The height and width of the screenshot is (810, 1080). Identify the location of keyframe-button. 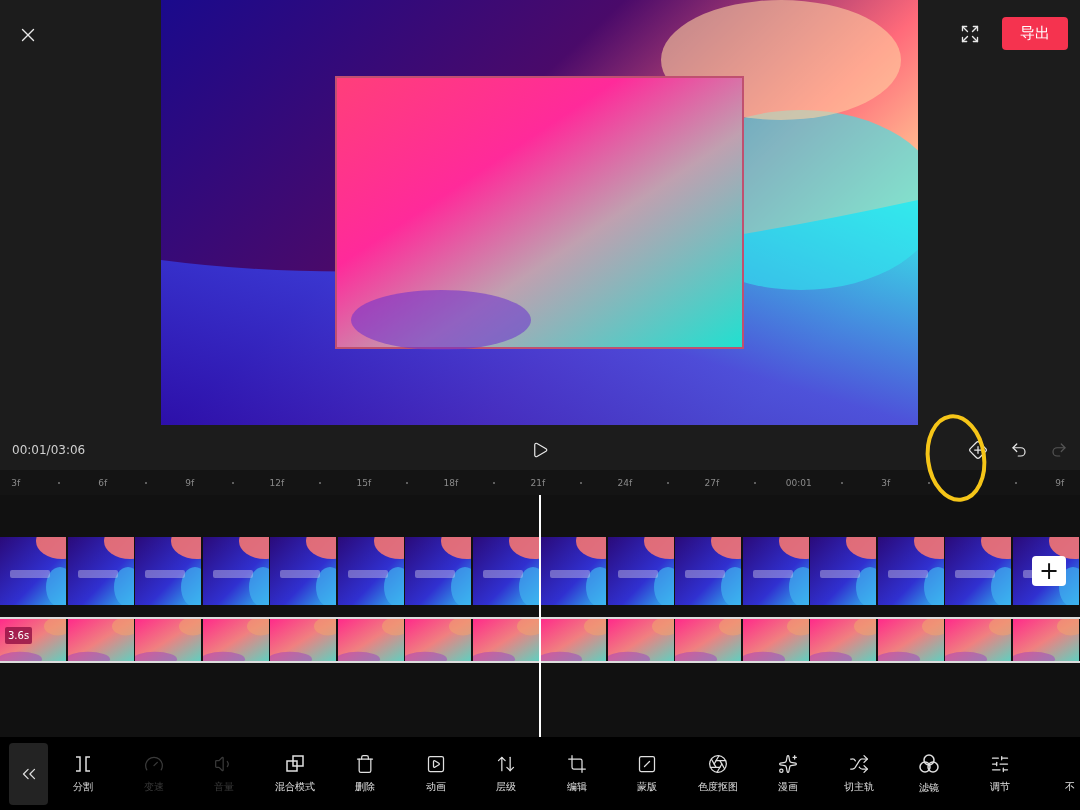
(978, 450).